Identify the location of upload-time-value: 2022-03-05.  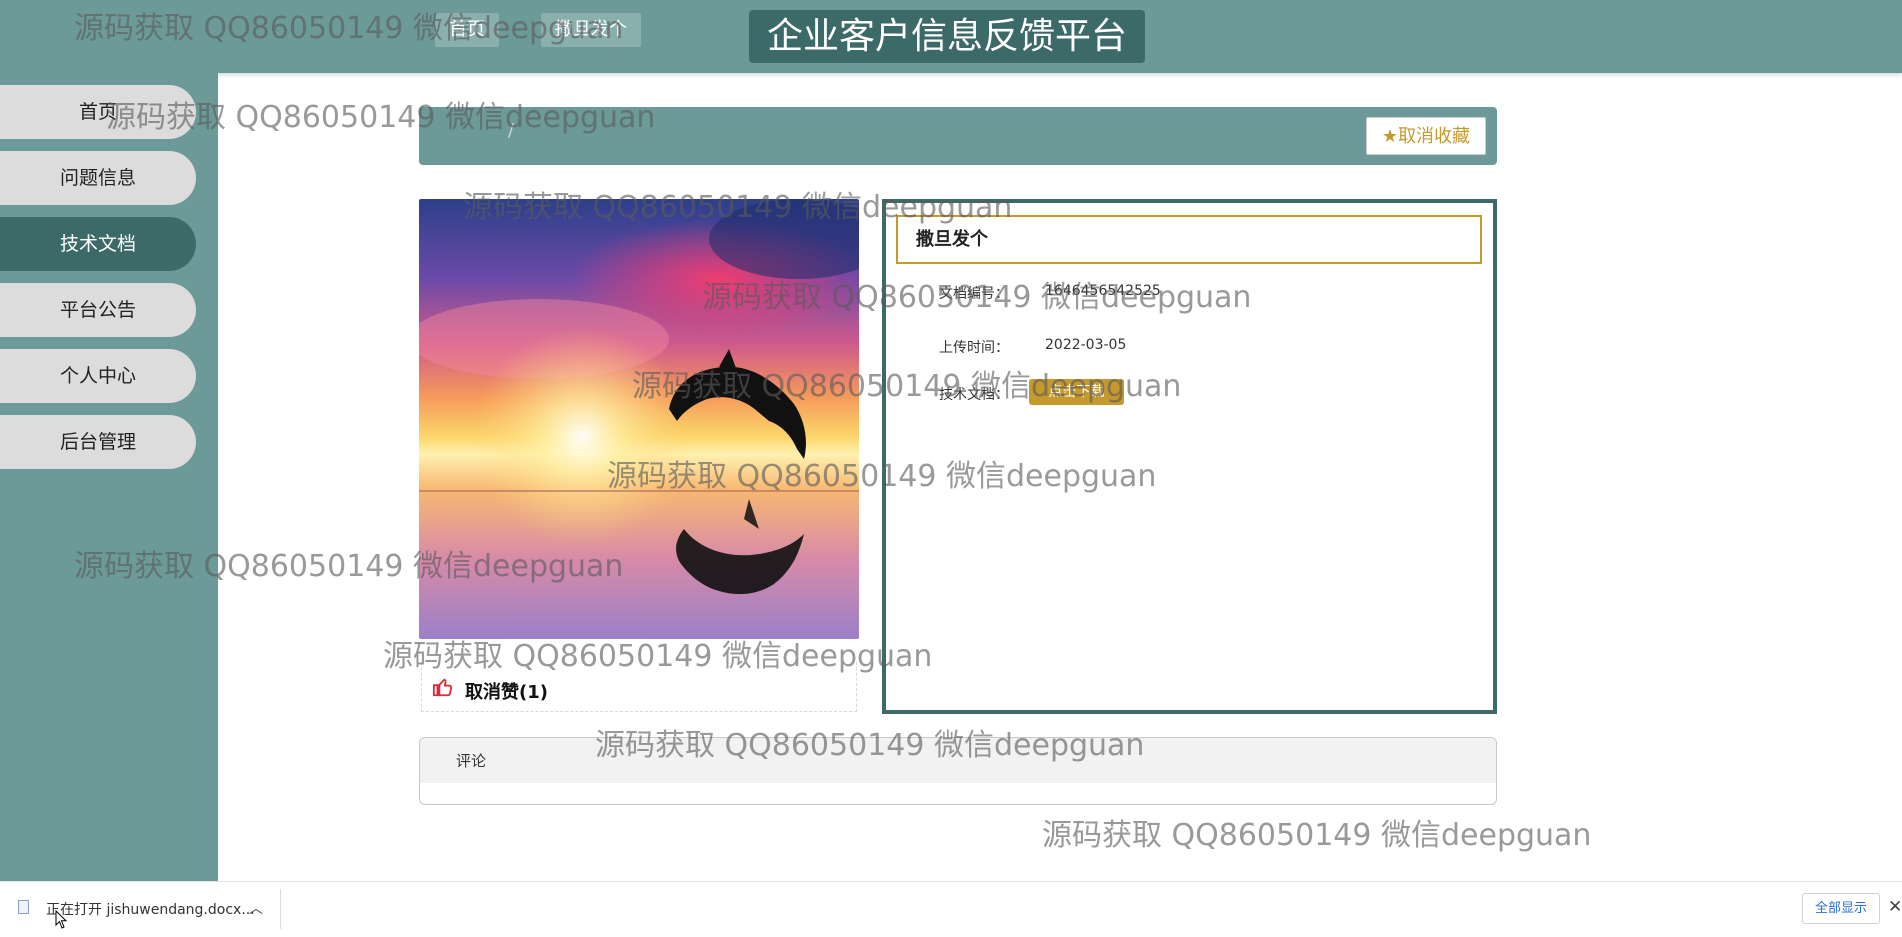
(1086, 345).